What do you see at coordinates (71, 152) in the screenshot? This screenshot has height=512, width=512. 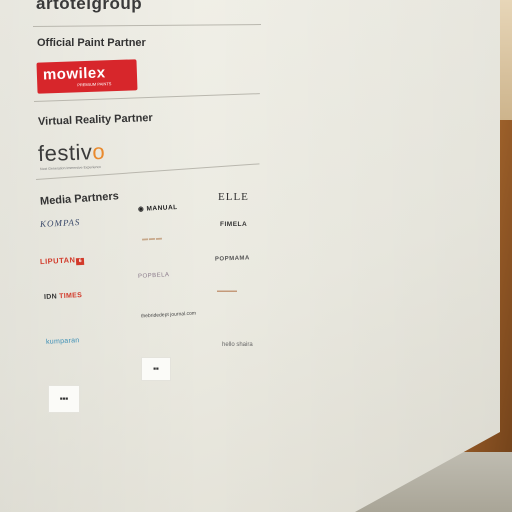 I see `festivo-logo: festivo` at bounding box center [71, 152].